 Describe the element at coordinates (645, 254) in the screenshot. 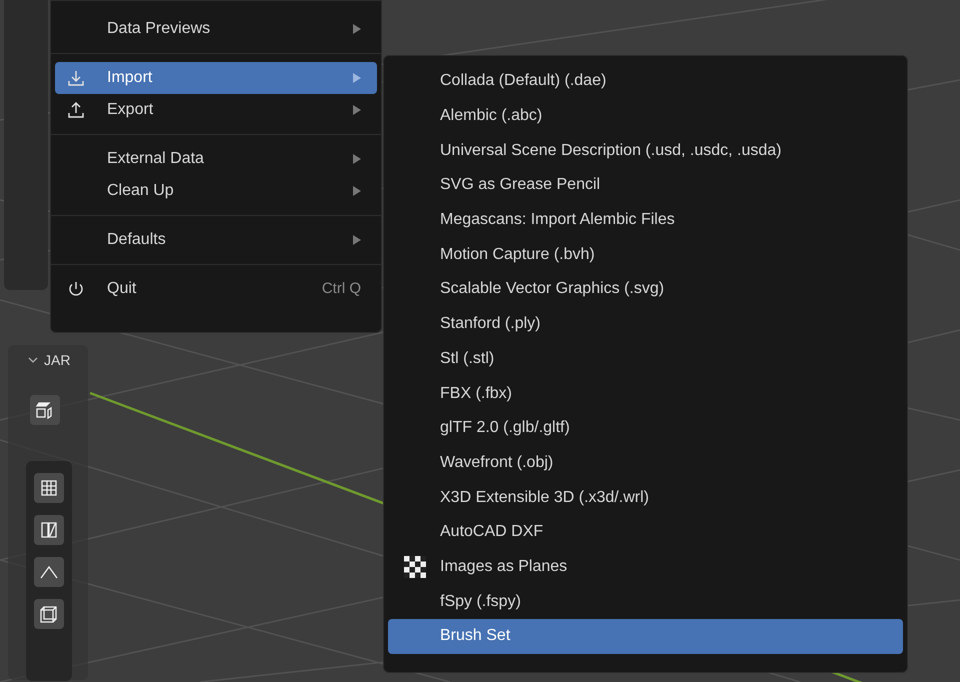

I see `menu-item: Motion Capture (.bvh)` at that location.